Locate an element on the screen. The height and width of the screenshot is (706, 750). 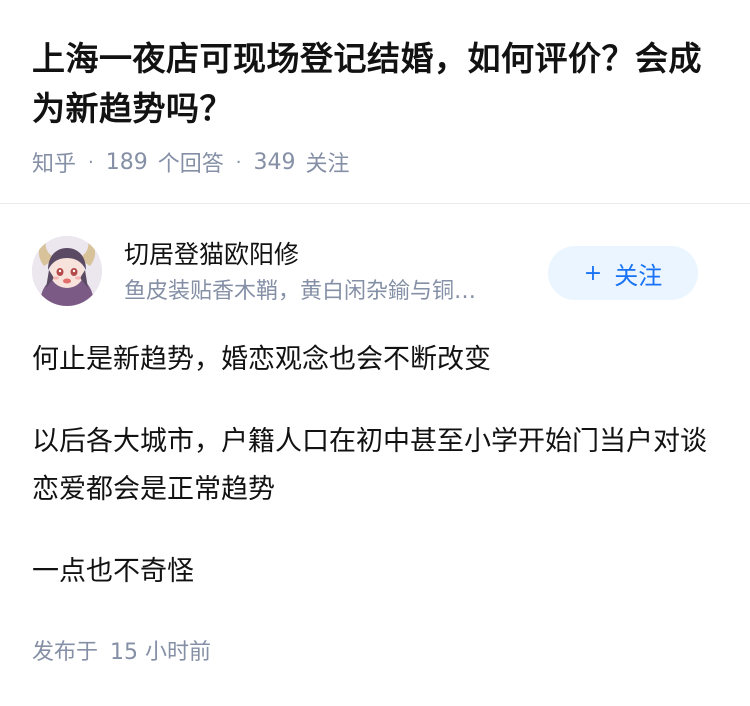
author-card: 切居登猫欧阳修 鱼皮装贴香木鞘，黄白闲杂鍮与铜… + 关注 is located at coordinates (375, 272).